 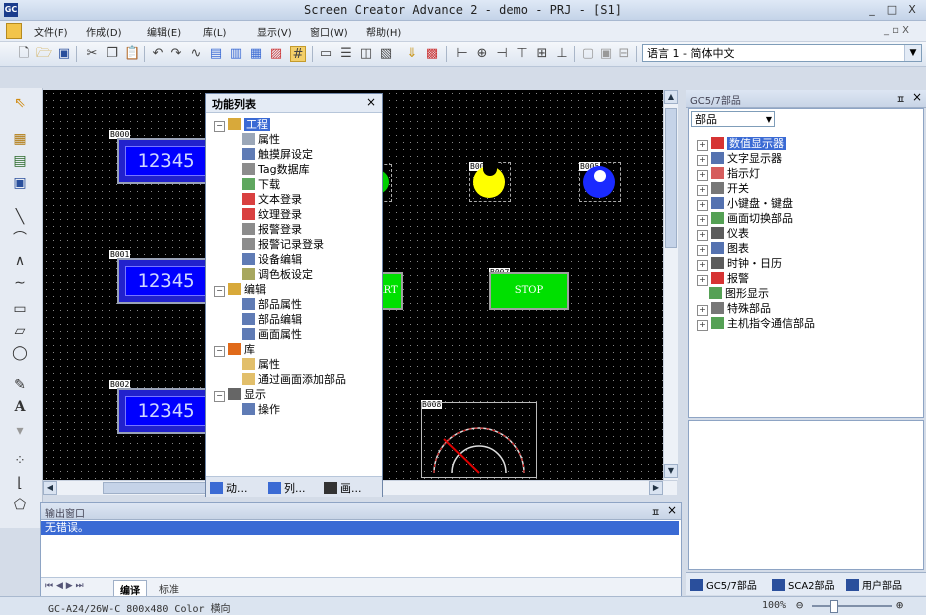 What do you see at coordinates (482, 54) in the screenshot?
I see `align-center-icon: ⊕` at bounding box center [482, 54].